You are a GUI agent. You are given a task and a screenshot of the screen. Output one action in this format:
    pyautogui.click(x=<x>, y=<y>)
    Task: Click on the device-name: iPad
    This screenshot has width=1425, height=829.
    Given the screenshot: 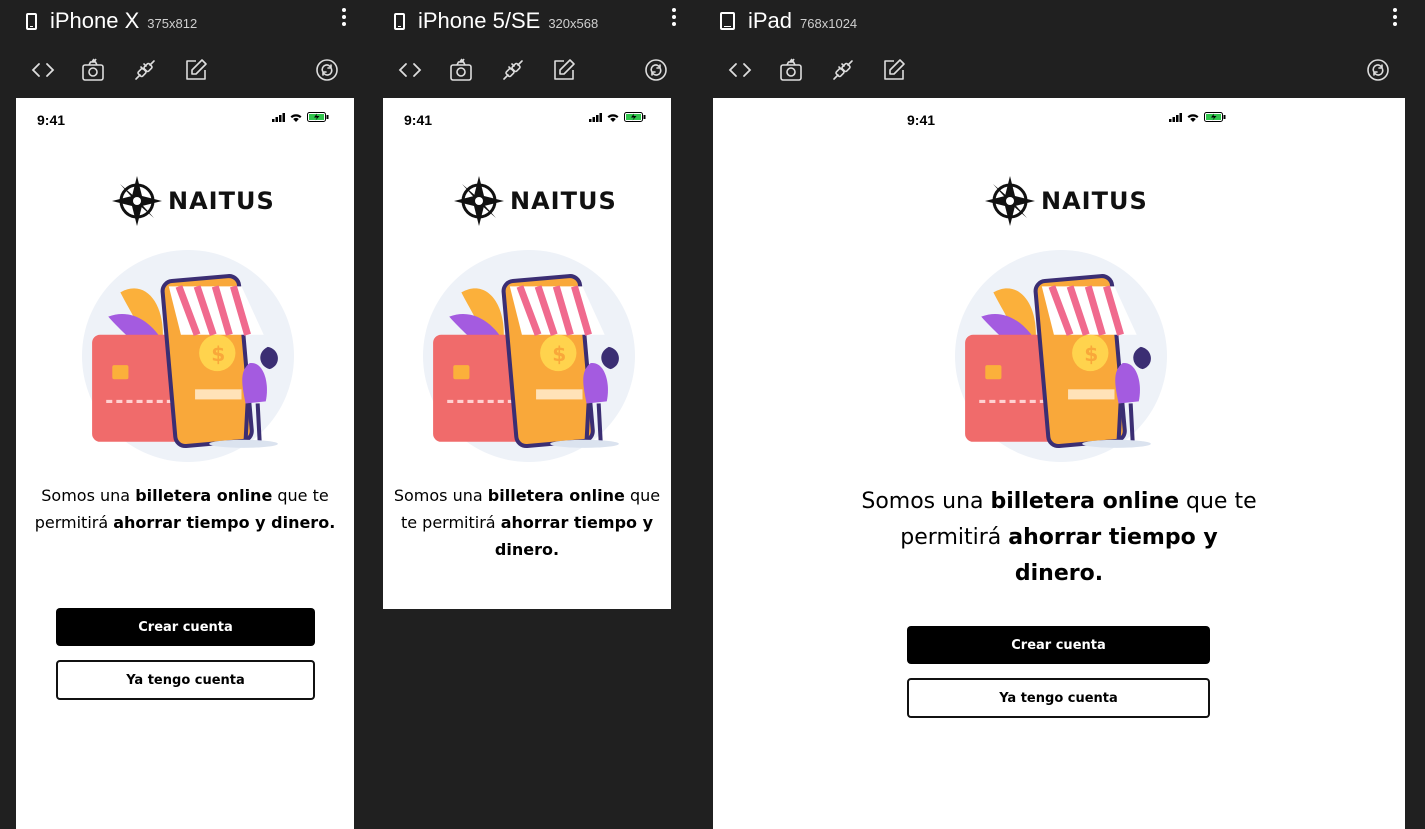 What is the action you would take?
    pyautogui.click(x=770, y=20)
    